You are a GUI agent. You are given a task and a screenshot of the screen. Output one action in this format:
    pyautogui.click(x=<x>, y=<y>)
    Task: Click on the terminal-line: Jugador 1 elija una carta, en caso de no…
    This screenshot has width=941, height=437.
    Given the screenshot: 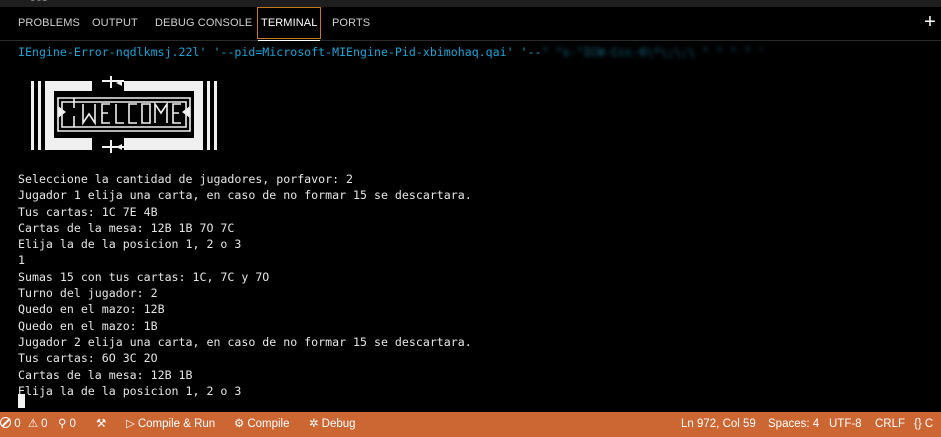 What is the action you would take?
    pyautogui.click(x=245, y=195)
    